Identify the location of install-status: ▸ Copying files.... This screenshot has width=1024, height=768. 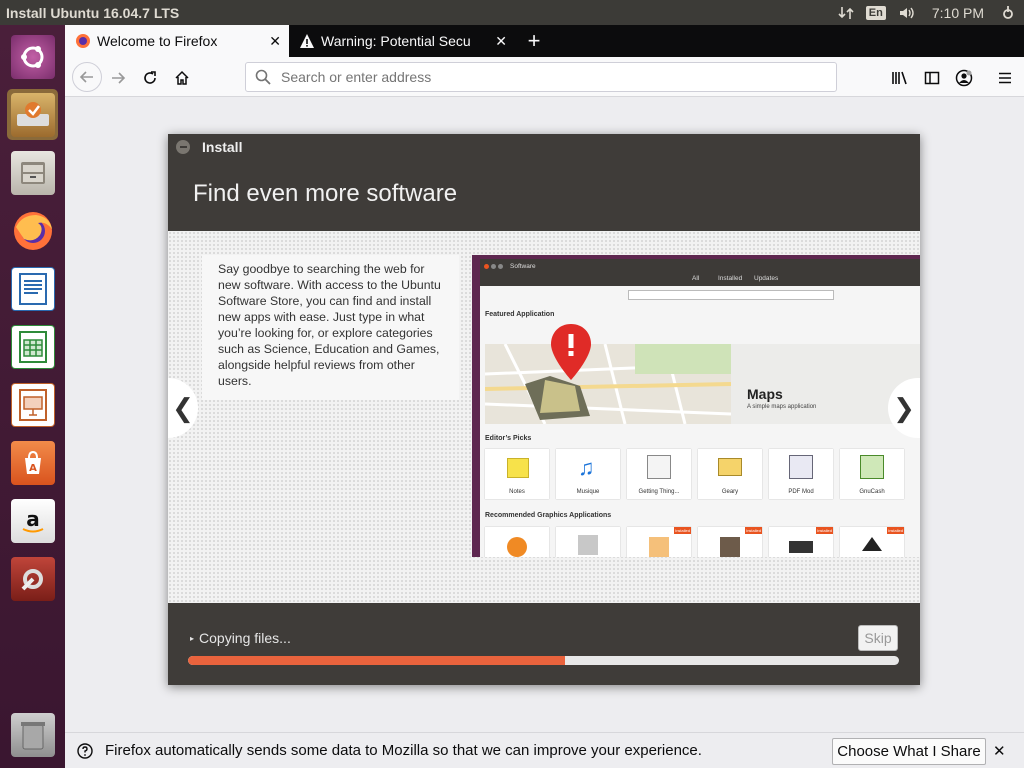
(240, 638).